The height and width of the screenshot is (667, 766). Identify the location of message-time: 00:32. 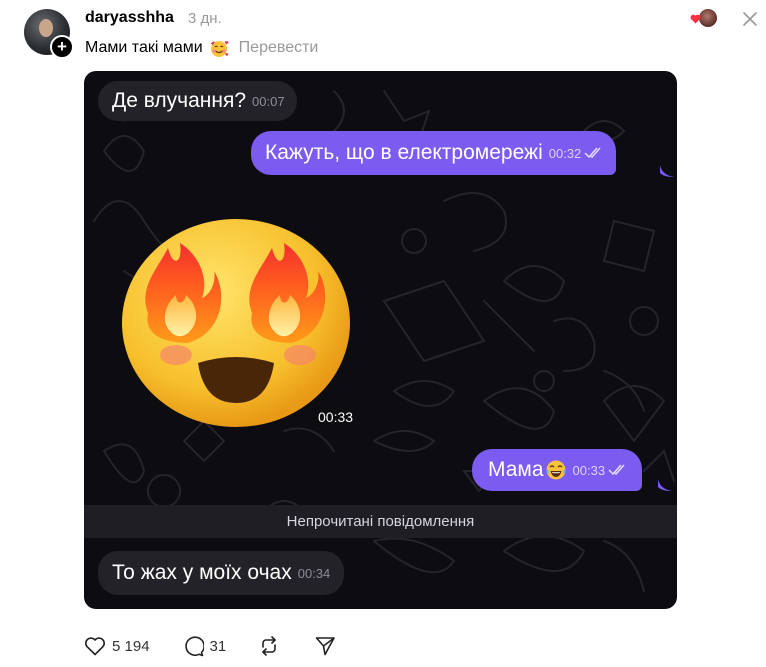
(565, 153).